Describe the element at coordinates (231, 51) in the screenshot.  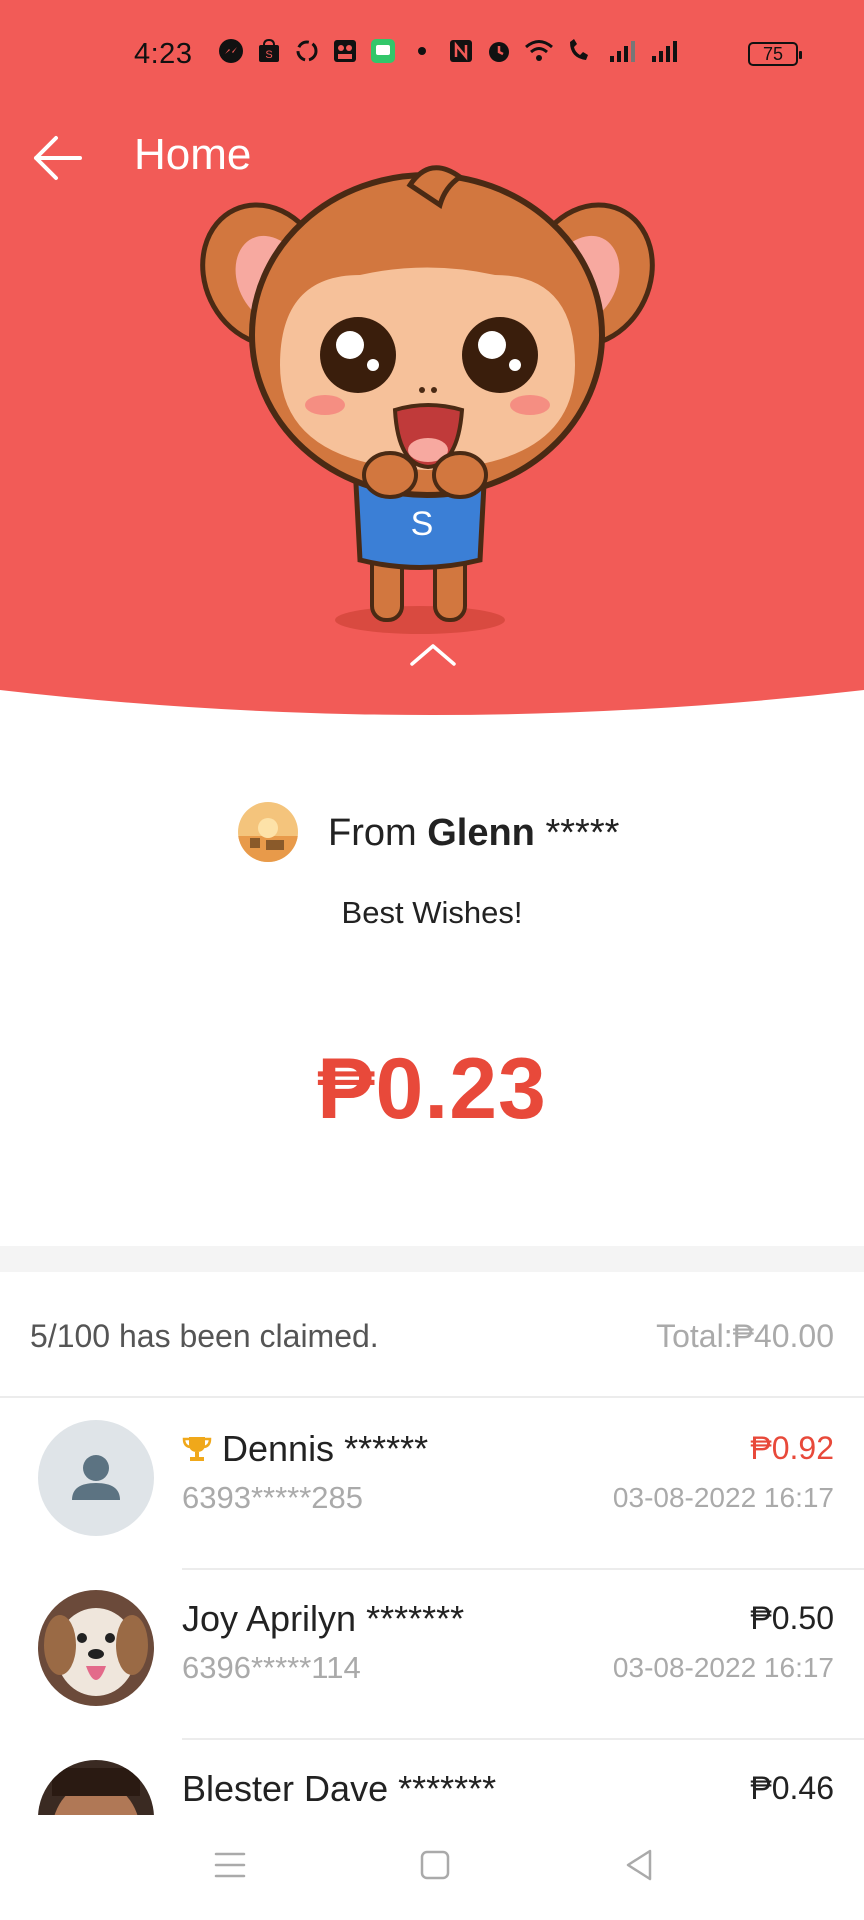
I see `messenger-icon` at that location.